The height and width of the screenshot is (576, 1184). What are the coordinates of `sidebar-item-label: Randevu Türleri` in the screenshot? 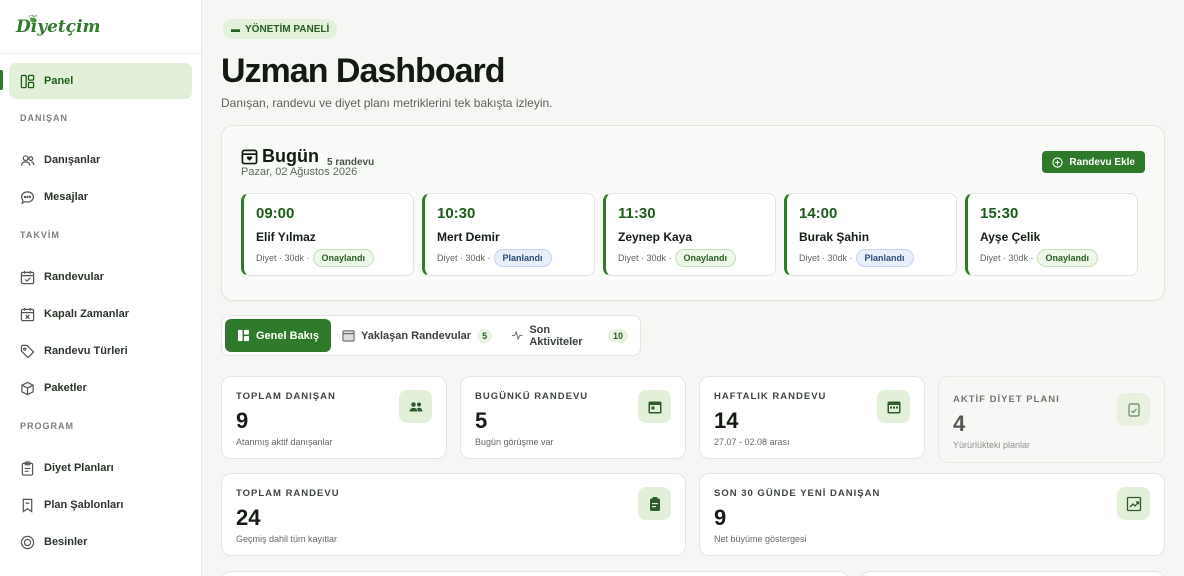 It's located at (86, 351).